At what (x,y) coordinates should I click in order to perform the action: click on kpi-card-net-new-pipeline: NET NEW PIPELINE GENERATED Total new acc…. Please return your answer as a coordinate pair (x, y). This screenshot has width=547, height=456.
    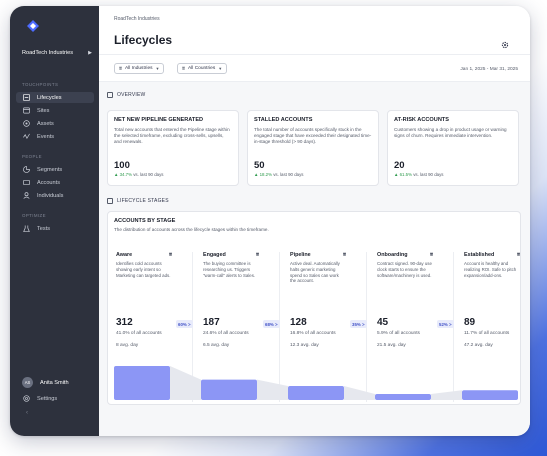
    Looking at the image, I should click on (173, 148).